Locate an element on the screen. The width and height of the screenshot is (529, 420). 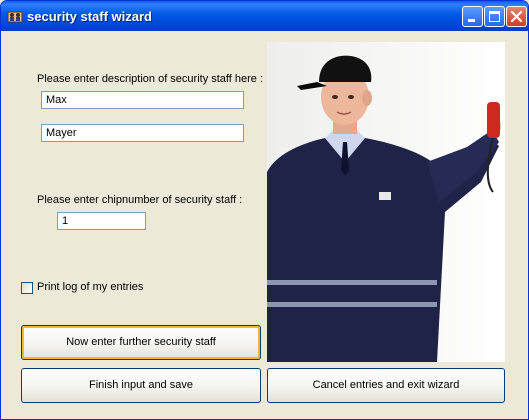
last-name-input is located at coordinates (142, 133).